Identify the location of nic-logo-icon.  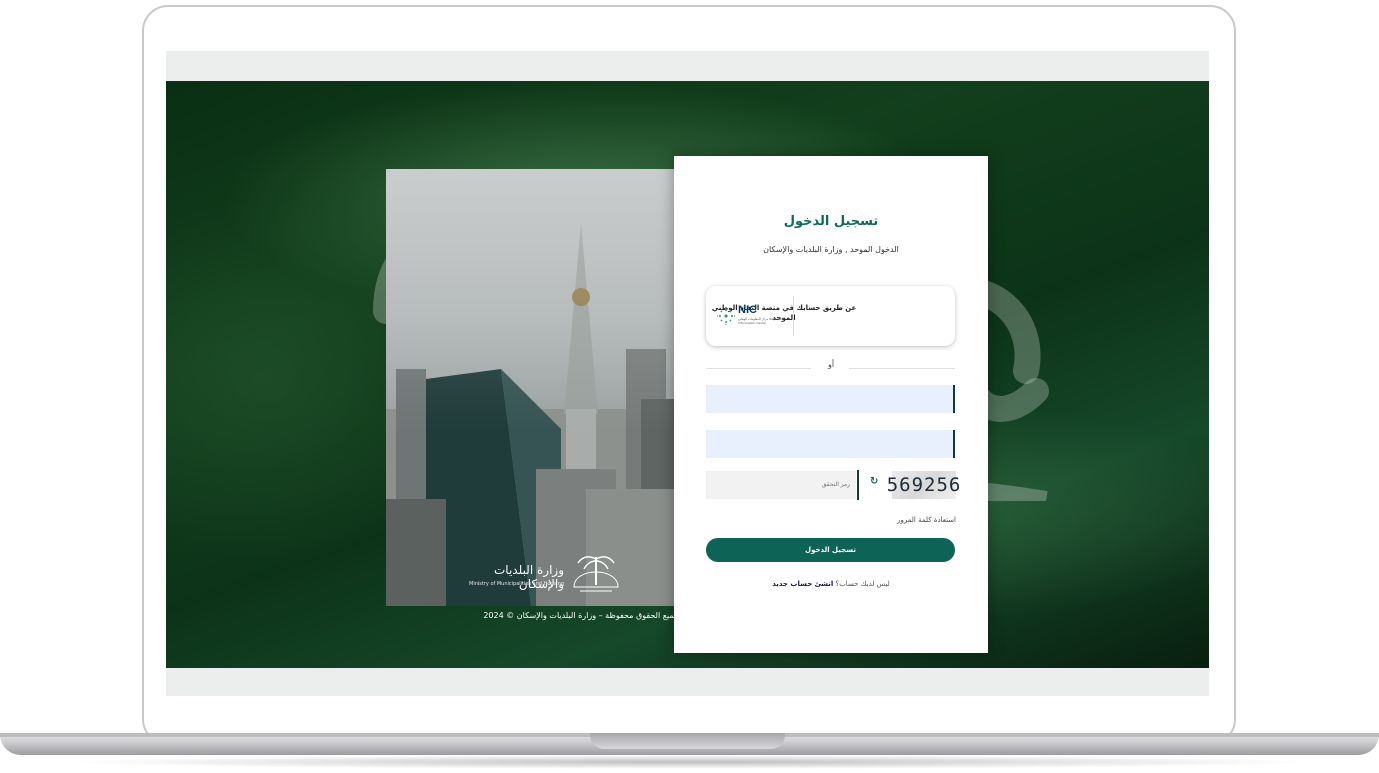
(726, 316).